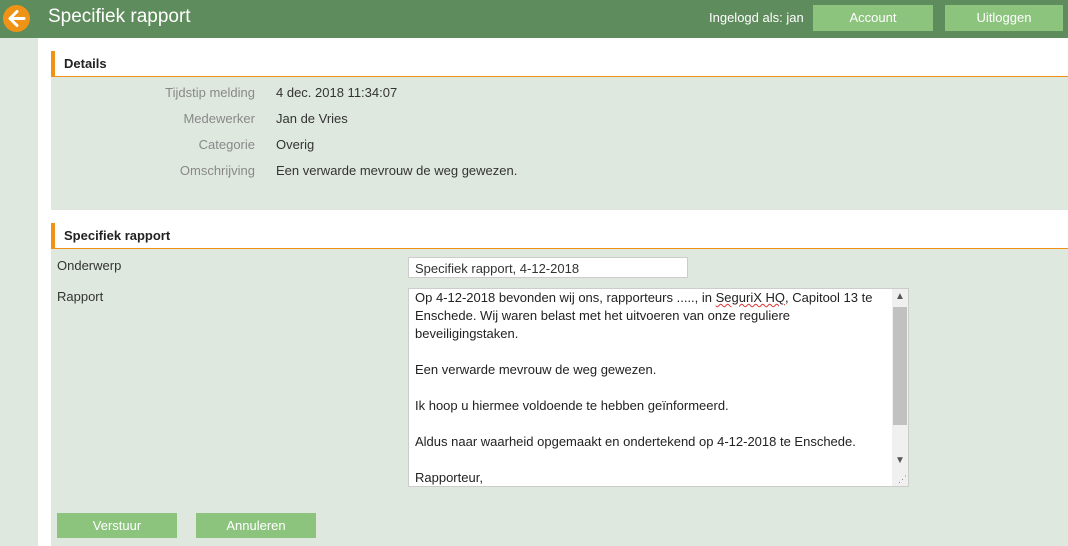  What do you see at coordinates (900, 461) in the screenshot?
I see `scroll-down-icon: ▼` at bounding box center [900, 461].